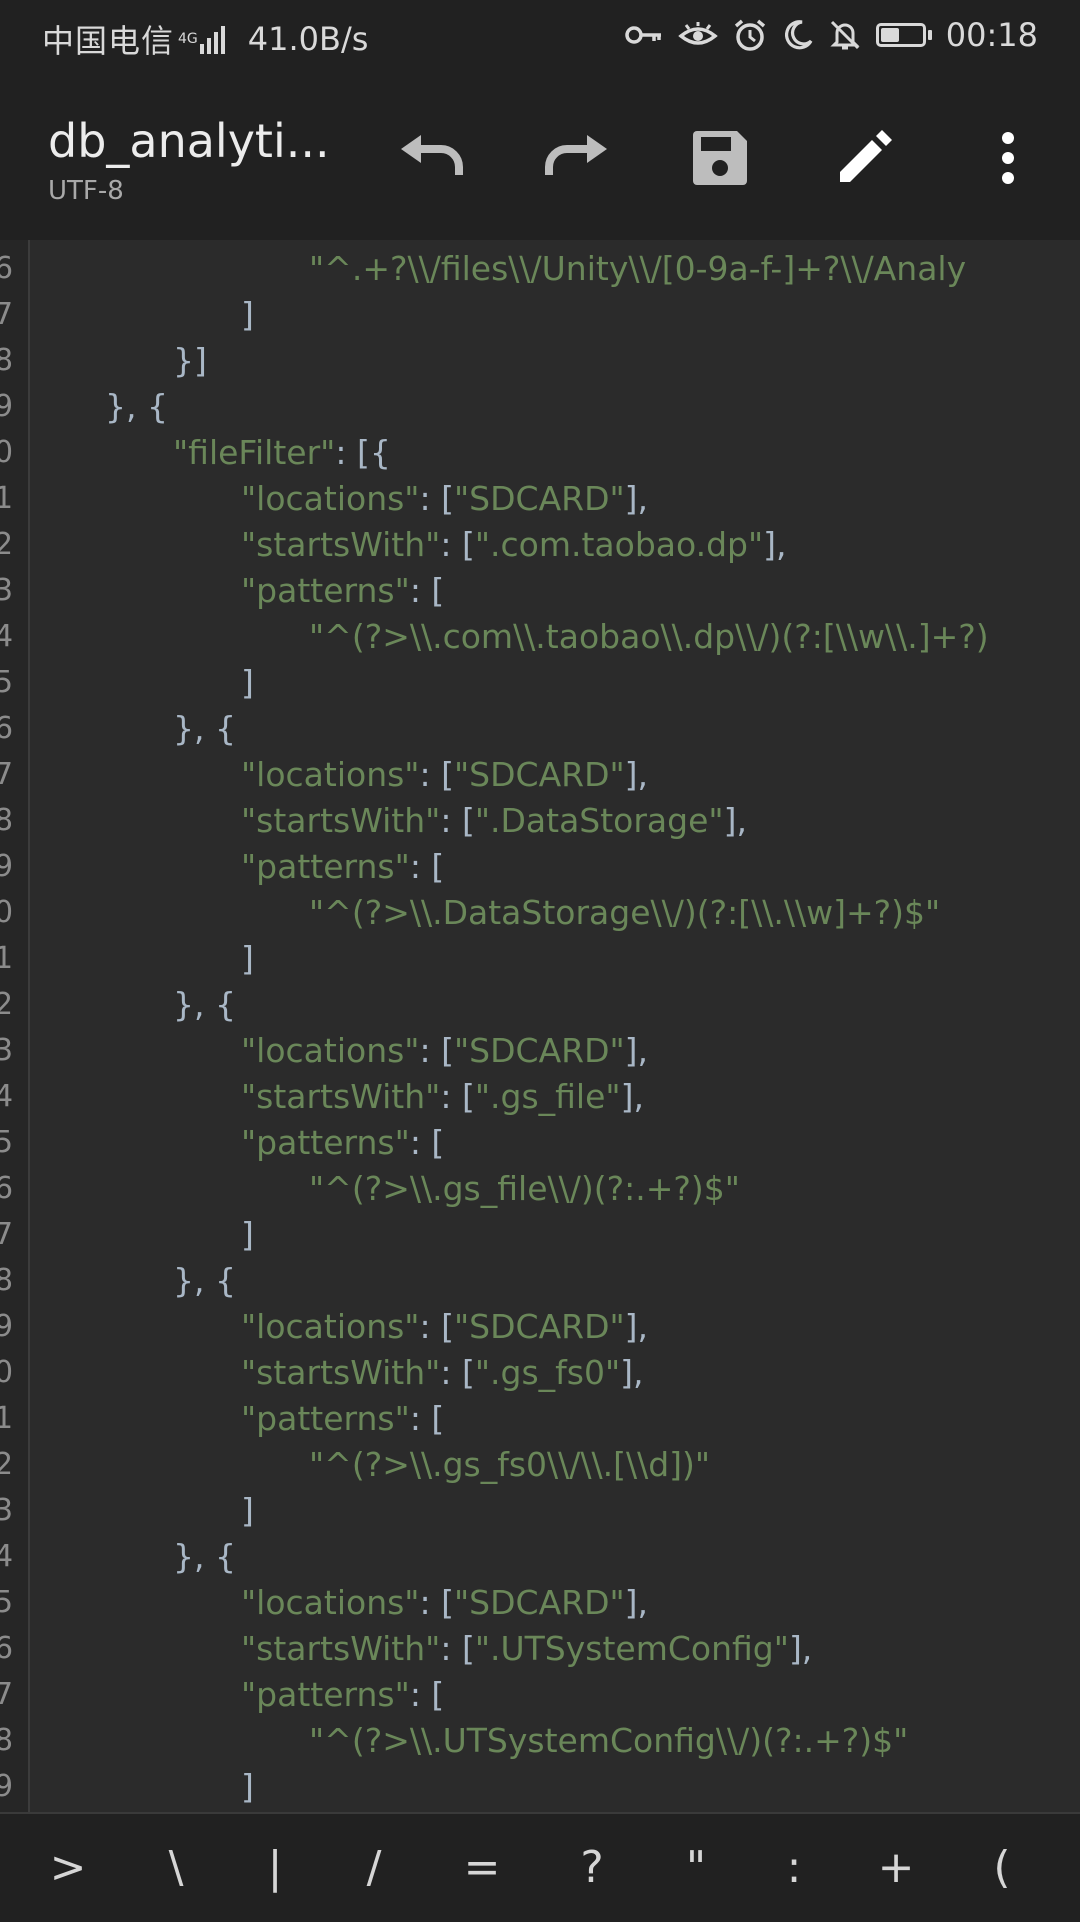 The width and height of the screenshot is (1080, 1922). I want to click on code-text: }], so click(190, 361).